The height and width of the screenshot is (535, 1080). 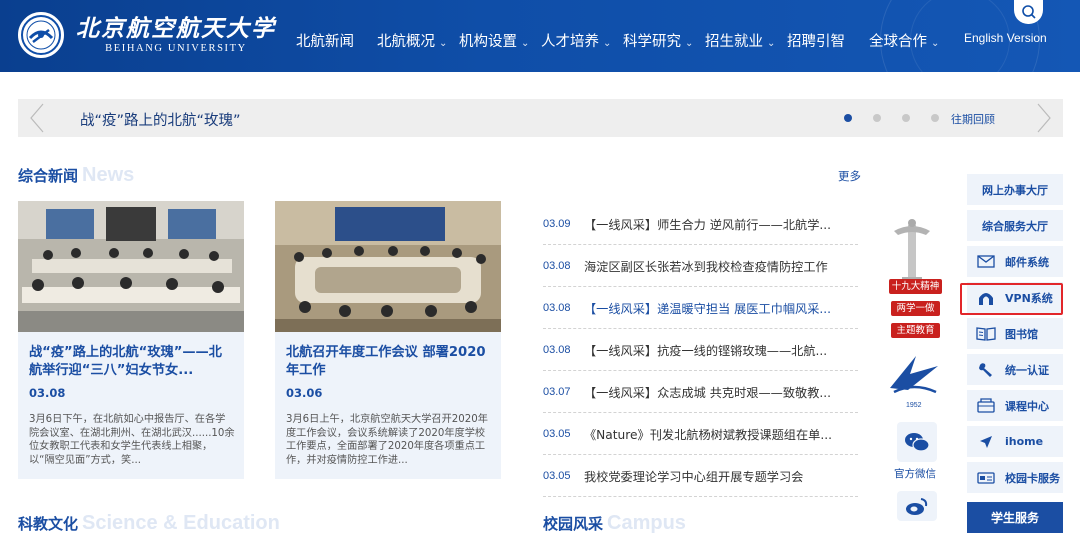 What do you see at coordinates (176, 28) in the screenshot?
I see `logo-chinese-name: 北京航空航天大学` at bounding box center [176, 28].